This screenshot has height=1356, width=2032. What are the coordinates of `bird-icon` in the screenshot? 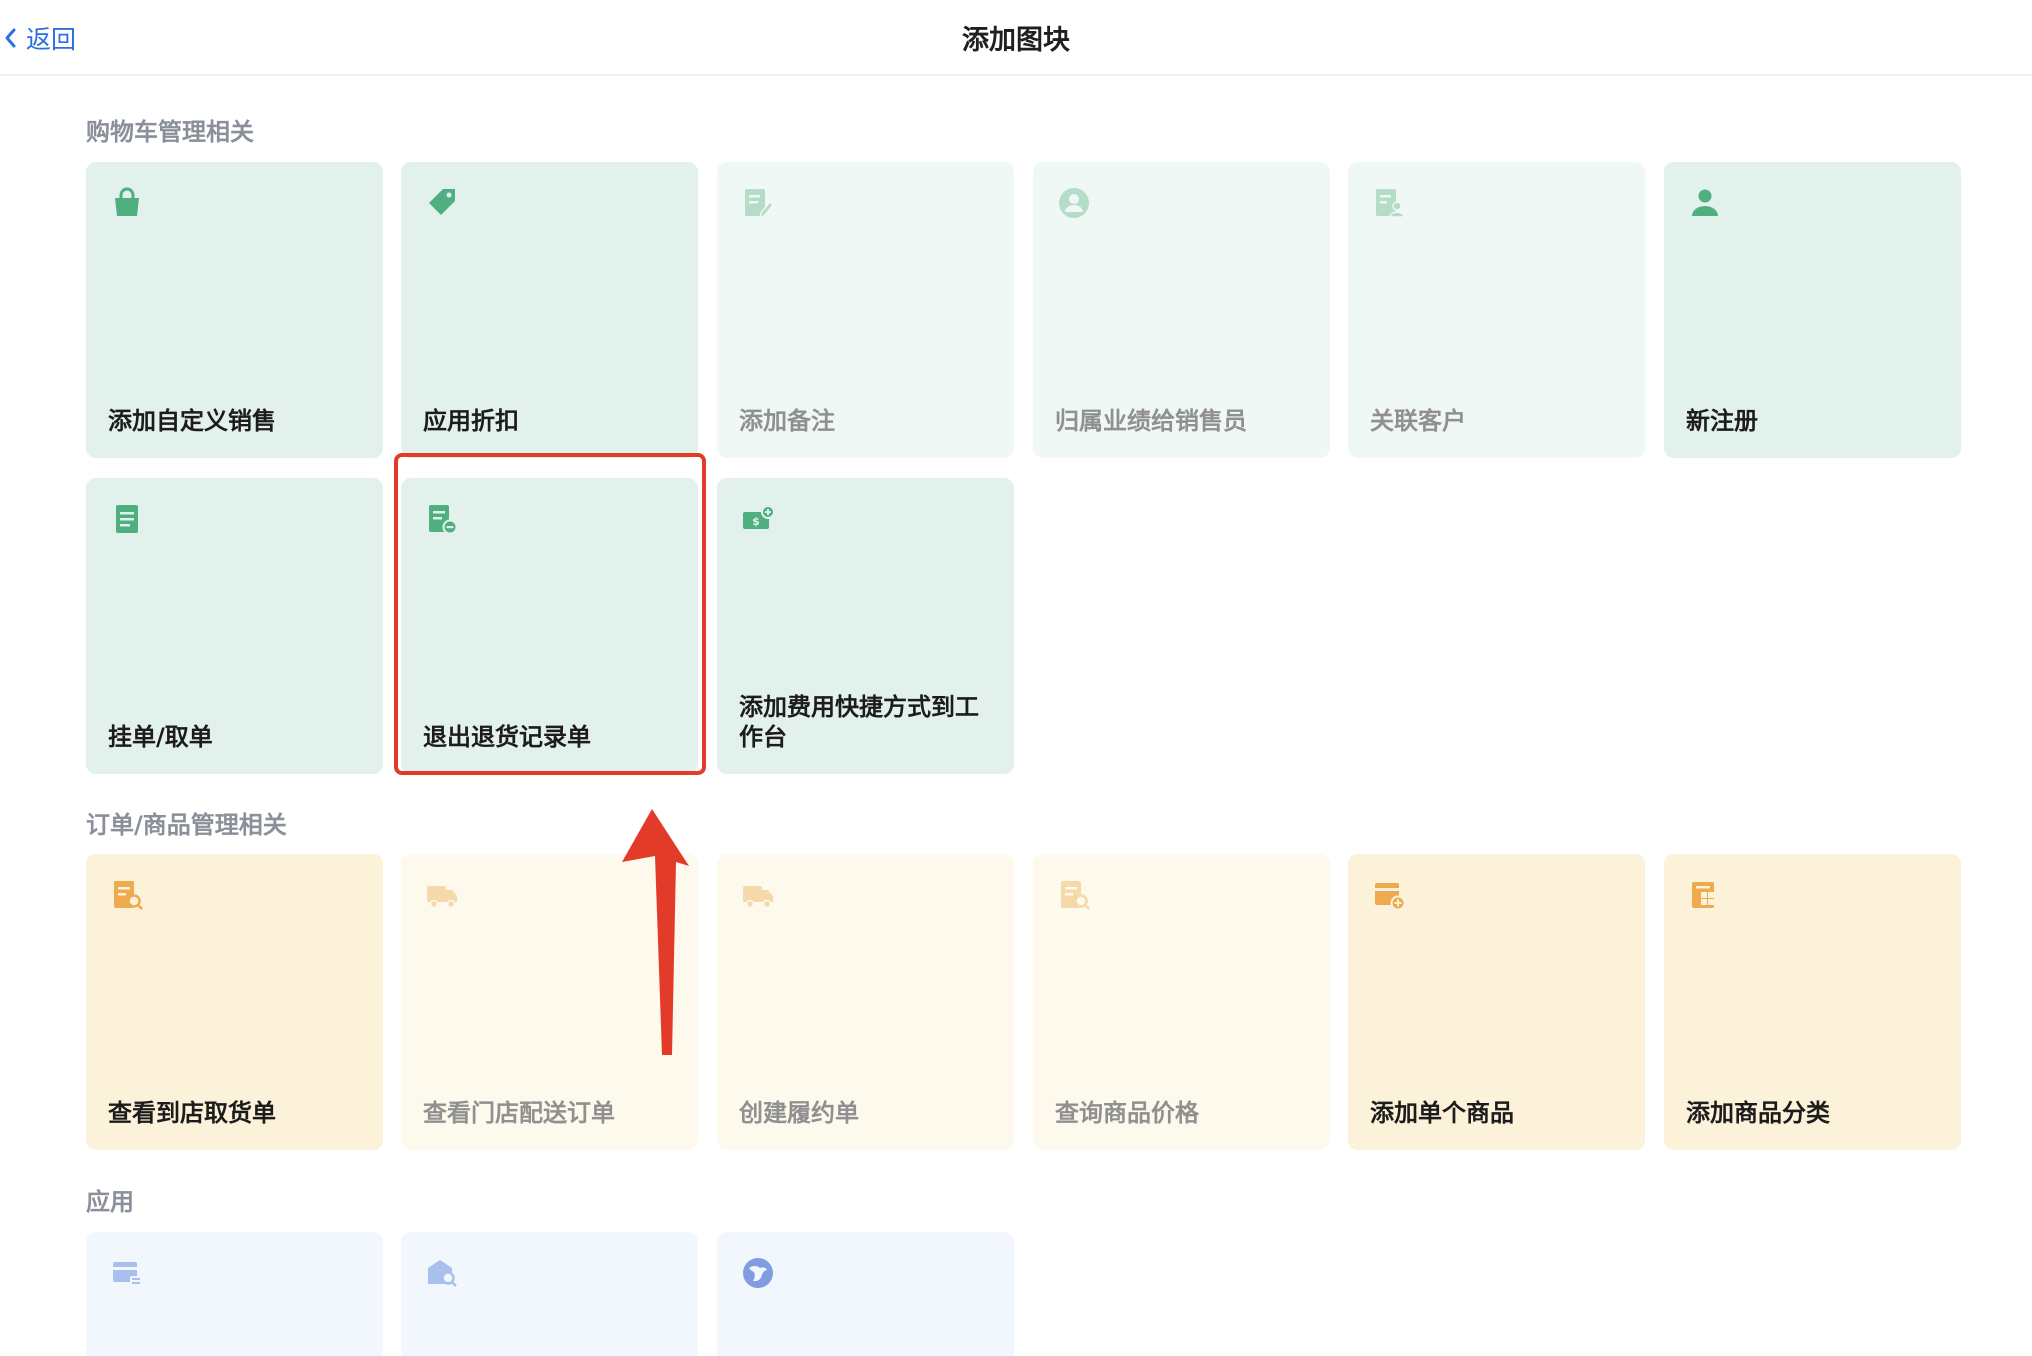 It's located at (758, 1273).